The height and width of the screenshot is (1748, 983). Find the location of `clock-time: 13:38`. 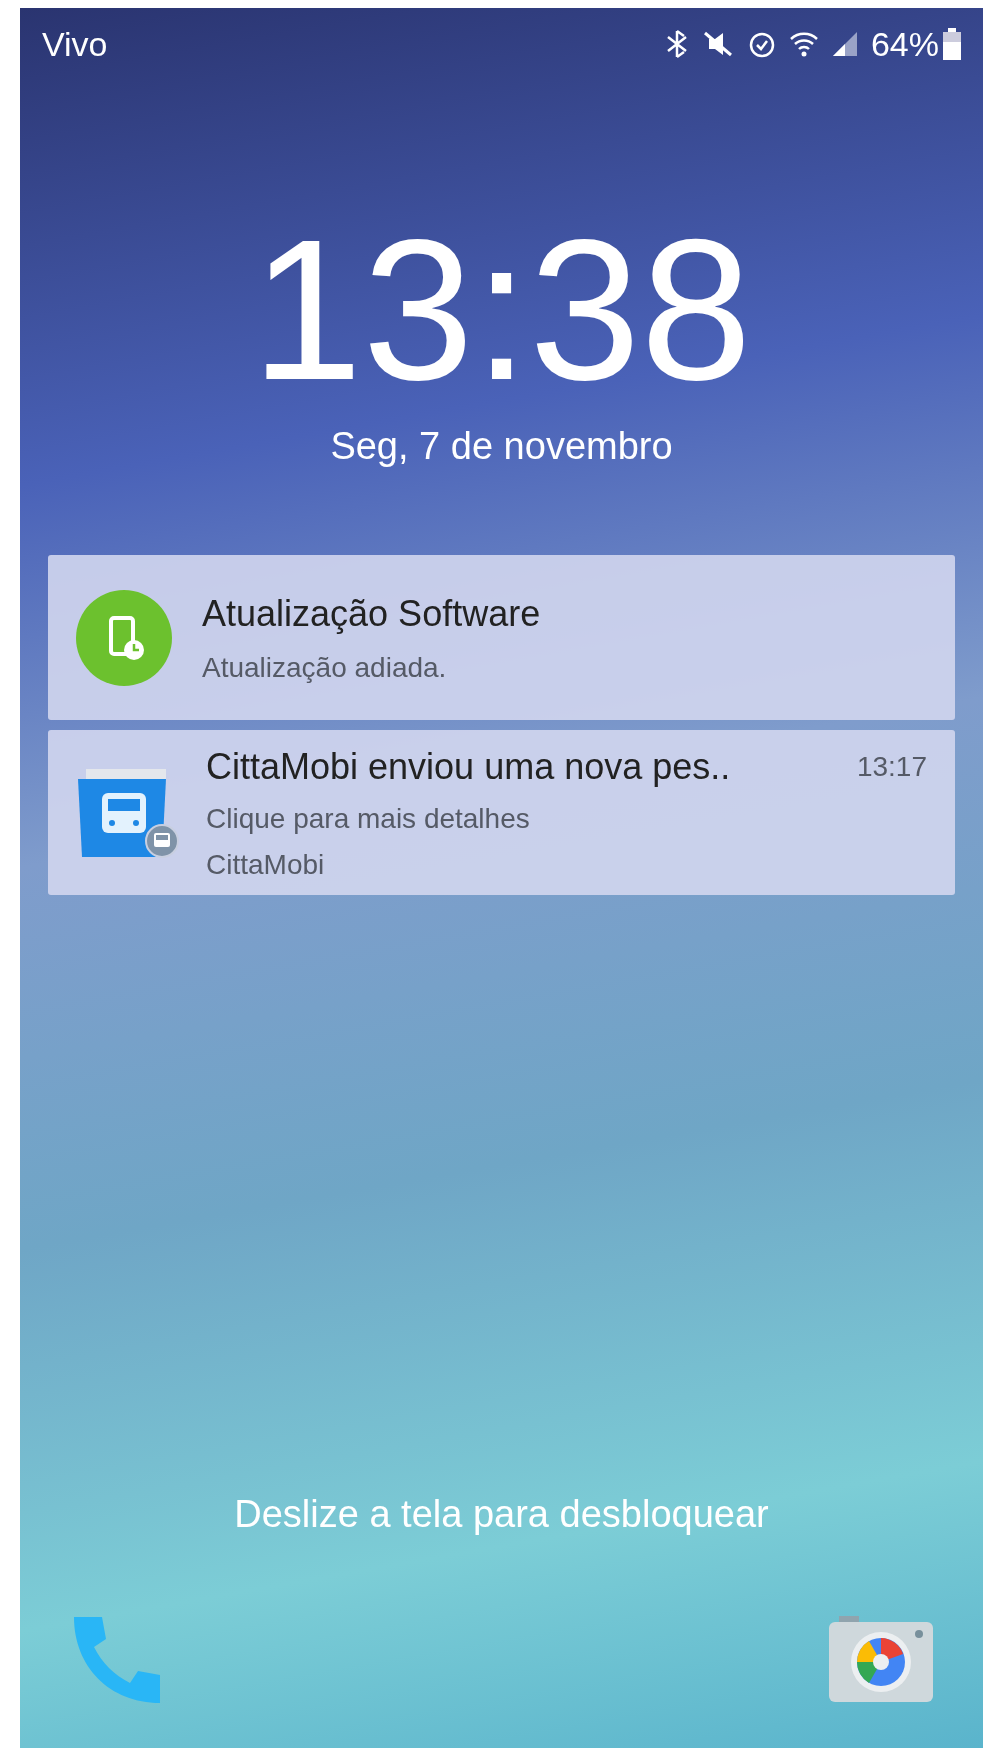

clock-time: 13:38 is located at coordinates (501, 310).